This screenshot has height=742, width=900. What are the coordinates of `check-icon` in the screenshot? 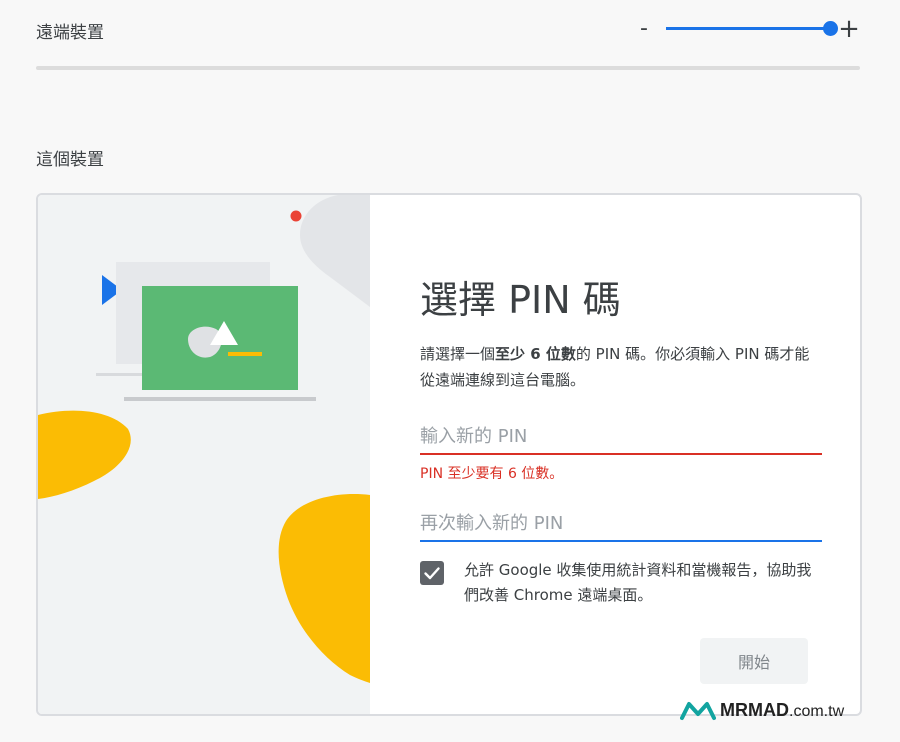 It's located at (432, 573).